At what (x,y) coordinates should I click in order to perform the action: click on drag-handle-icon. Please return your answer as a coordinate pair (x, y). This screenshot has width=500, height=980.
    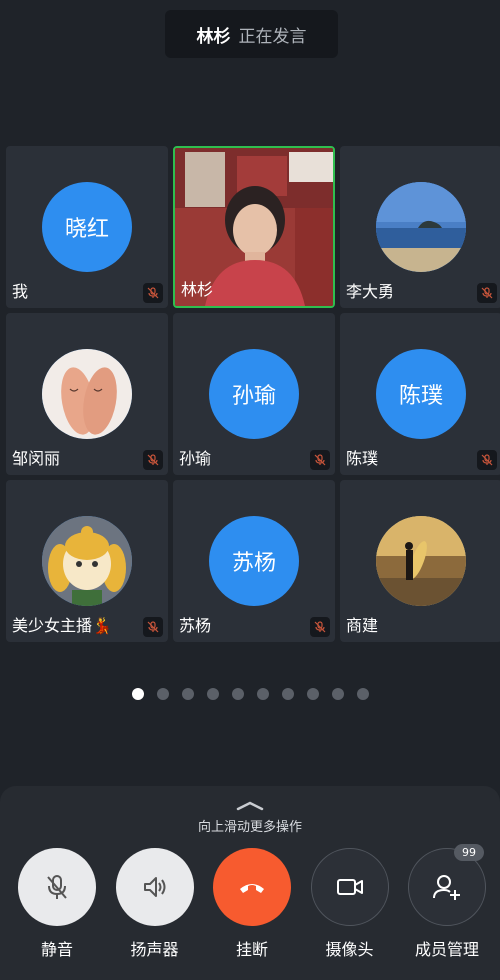
    Looking at the image, I should click on (250, 805).